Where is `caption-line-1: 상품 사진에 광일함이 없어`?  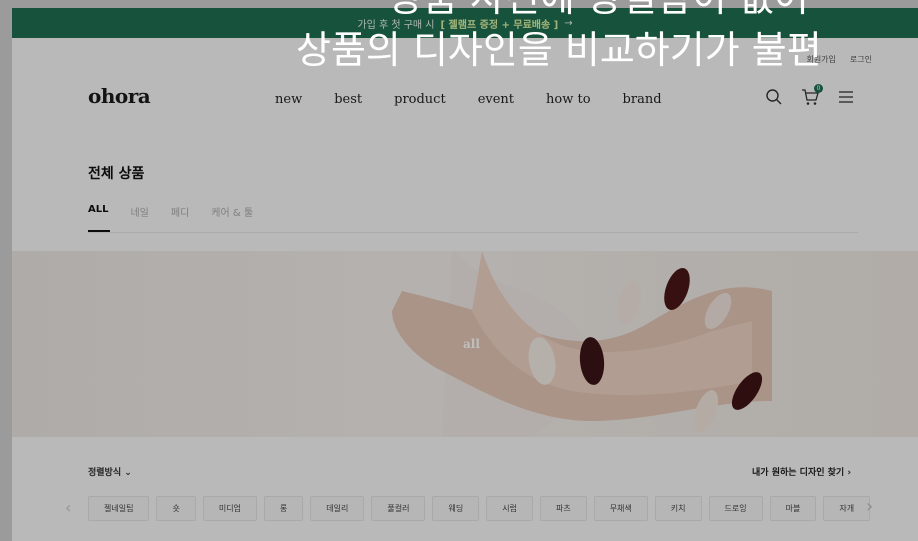
caption-line-1: 상품 사진에 광일함이 없어 is located at coordinates (598, 10).